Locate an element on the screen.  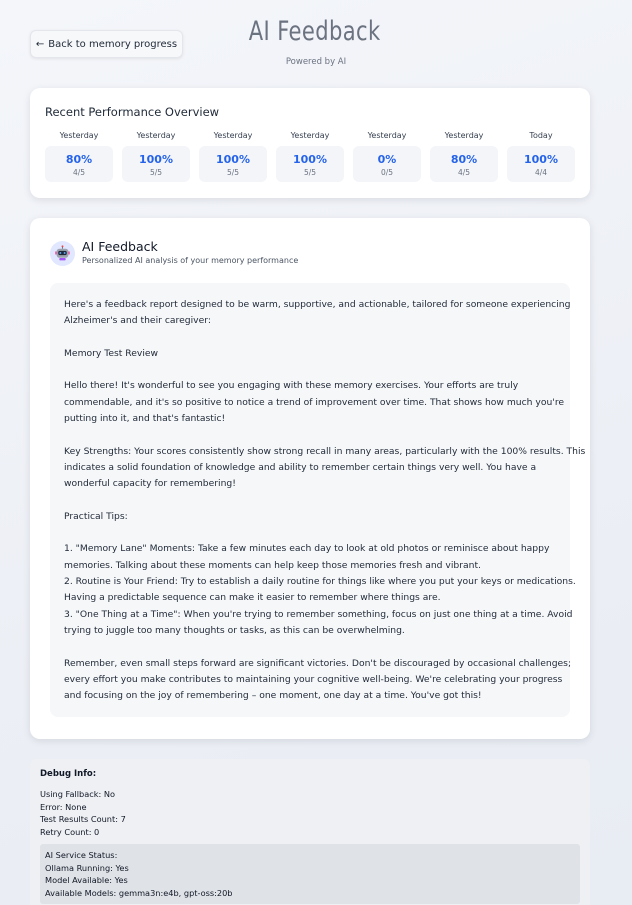
arrow-left-icon: ← is located at coordinates (40, 44).